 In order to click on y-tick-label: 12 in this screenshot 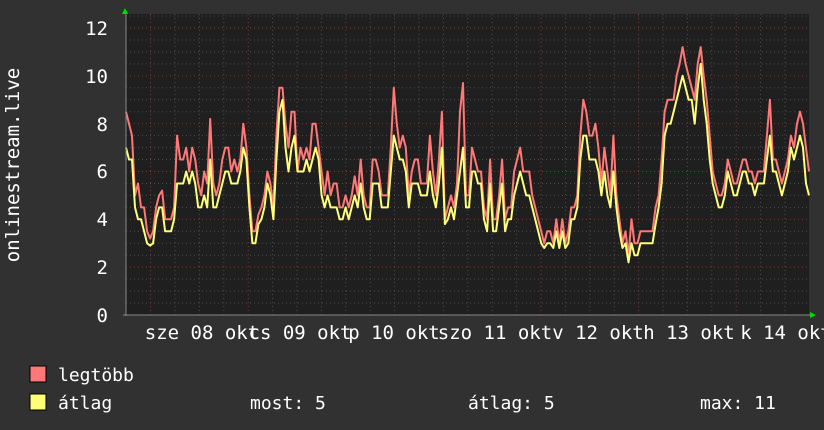, I will do `click(96, 29)`.